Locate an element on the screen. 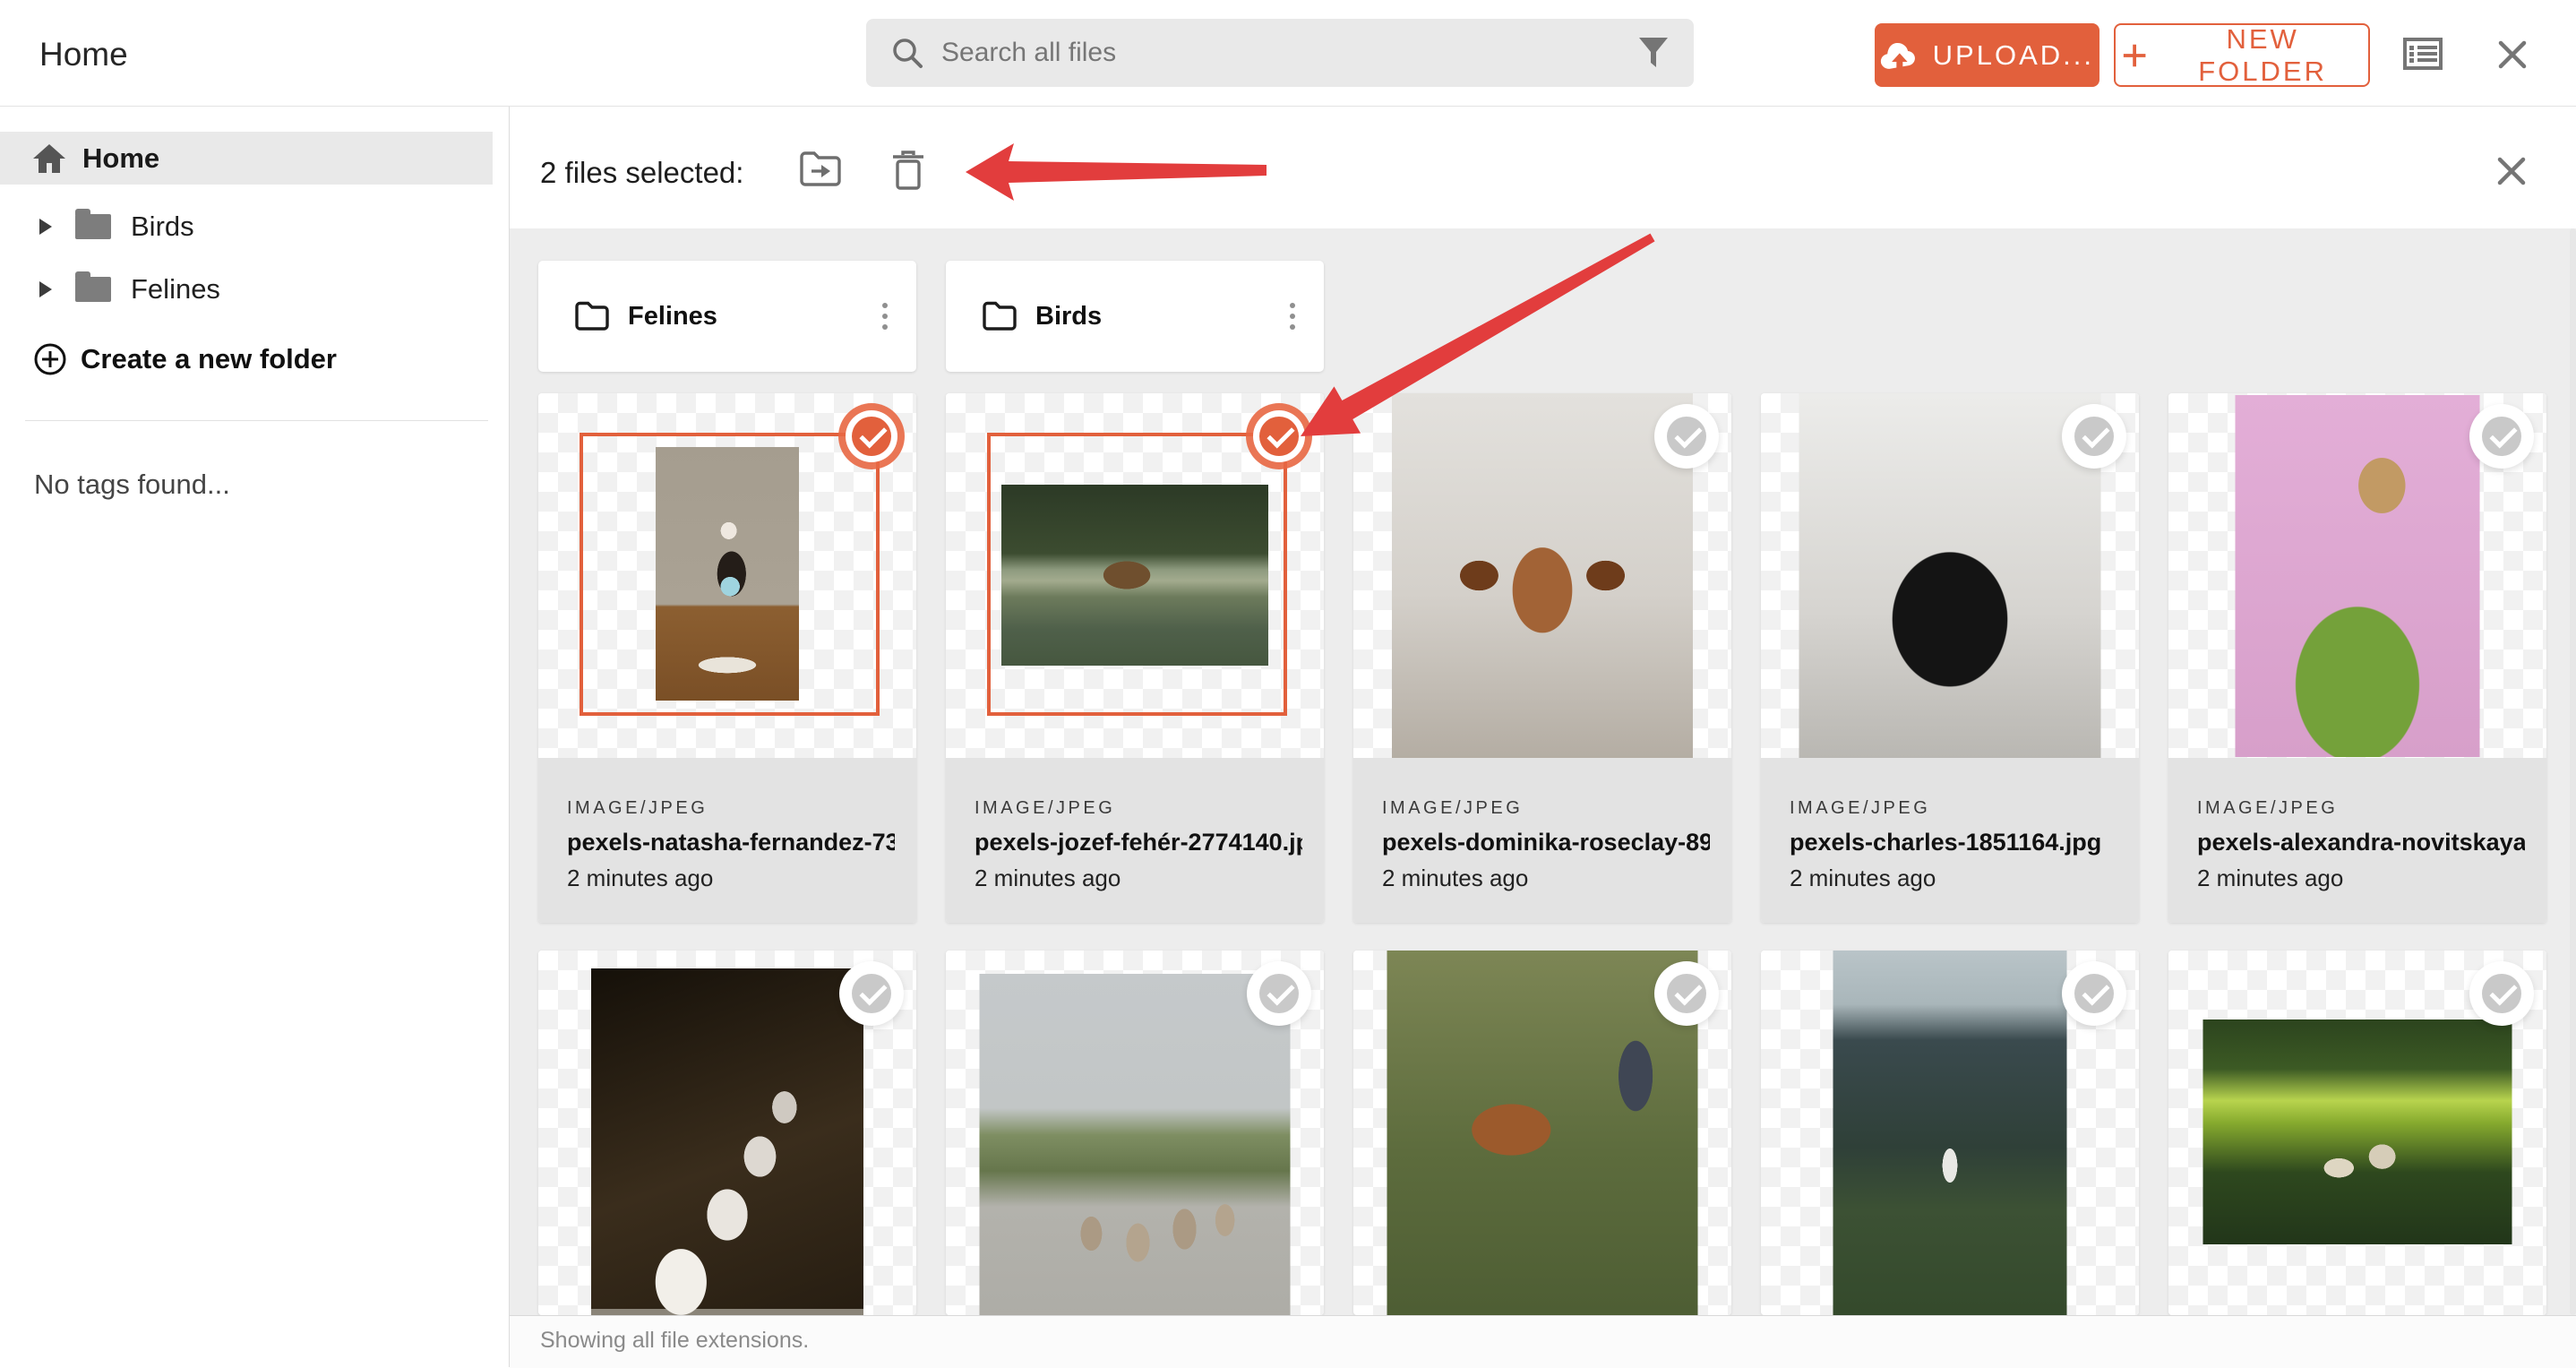  thumbnail-lambs-in-grass is located at coordinates (2357, 1132).